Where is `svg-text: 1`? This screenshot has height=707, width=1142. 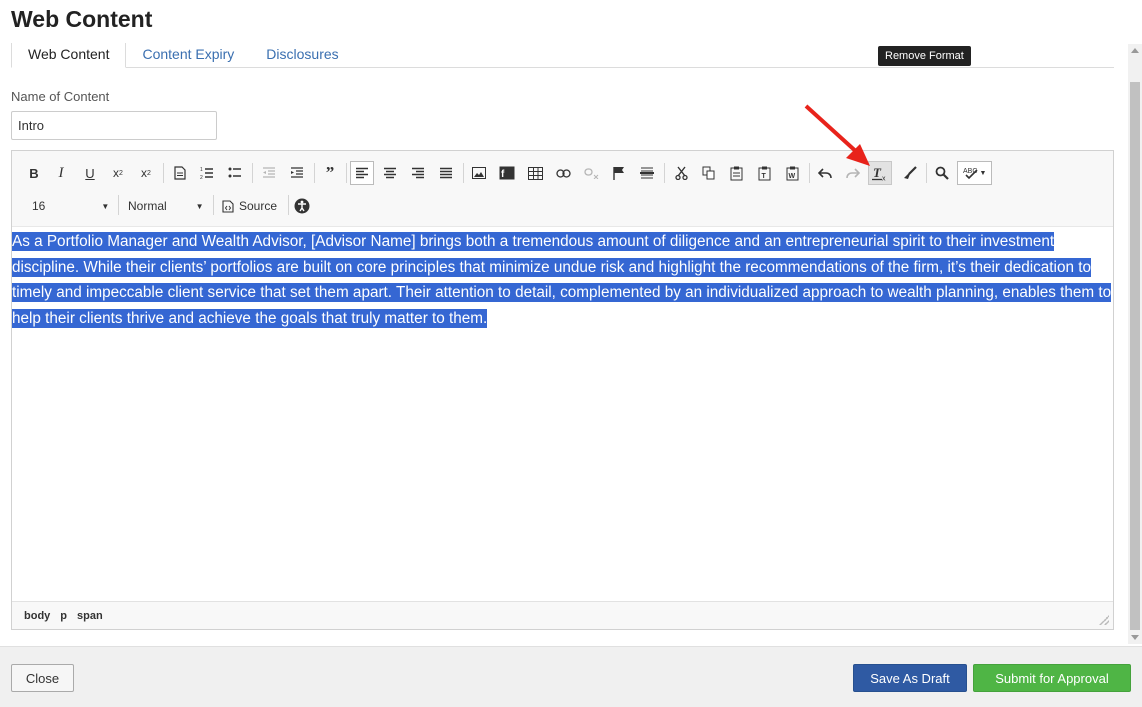
svg-text: 1 is located at coordinates (201, 170).